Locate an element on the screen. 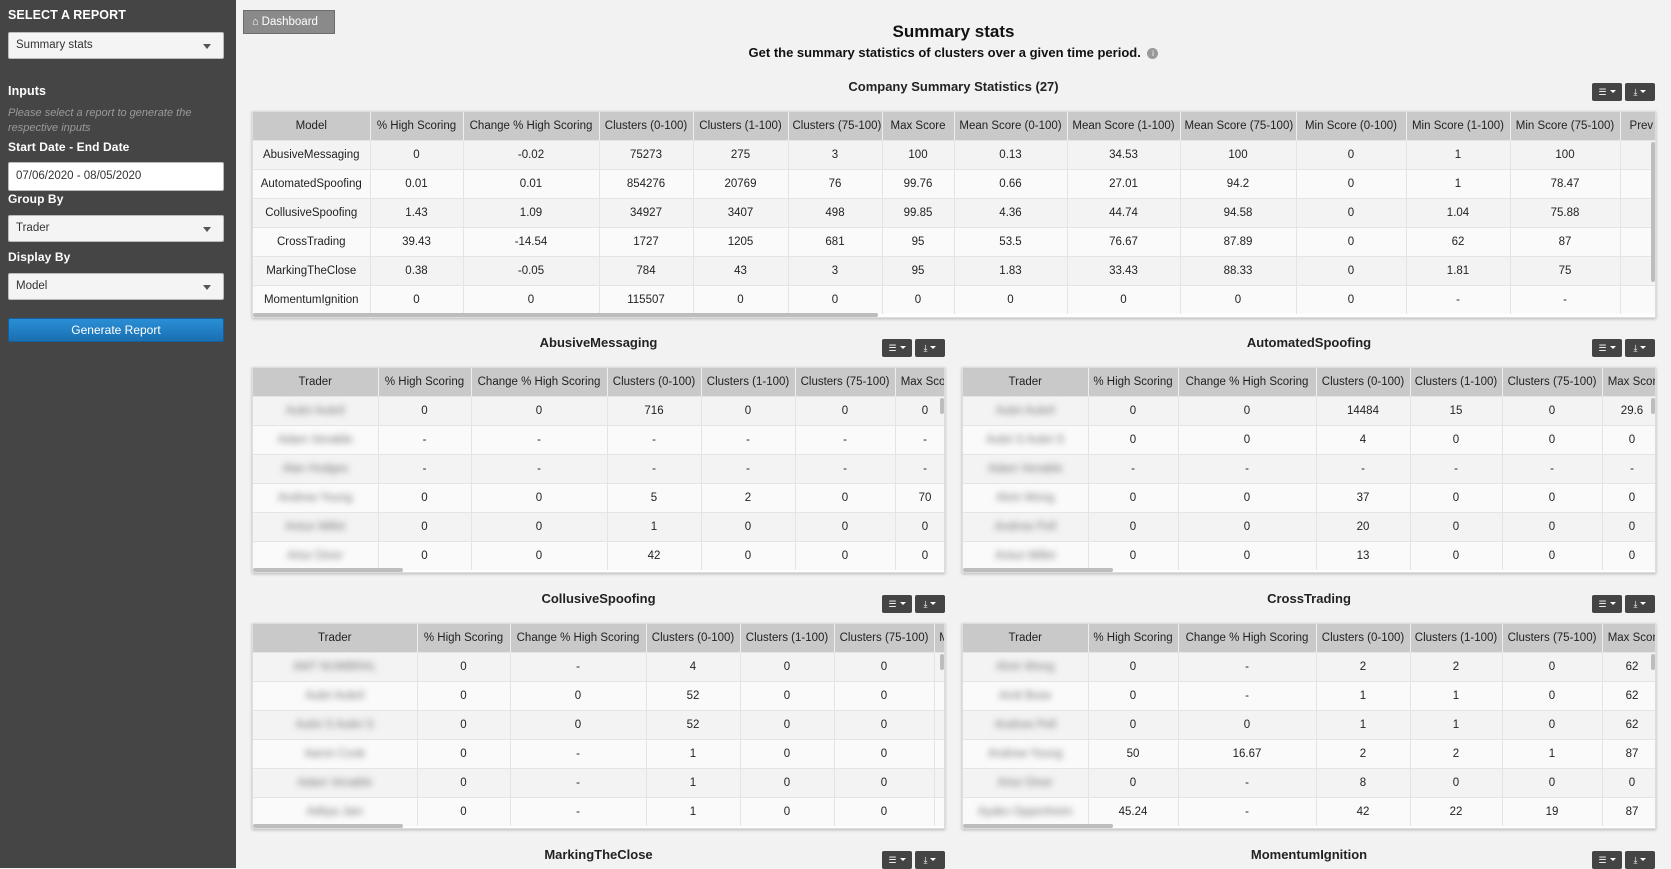  table-row: Alan Hodges - - - - - - is located at coordinates (598, 468).